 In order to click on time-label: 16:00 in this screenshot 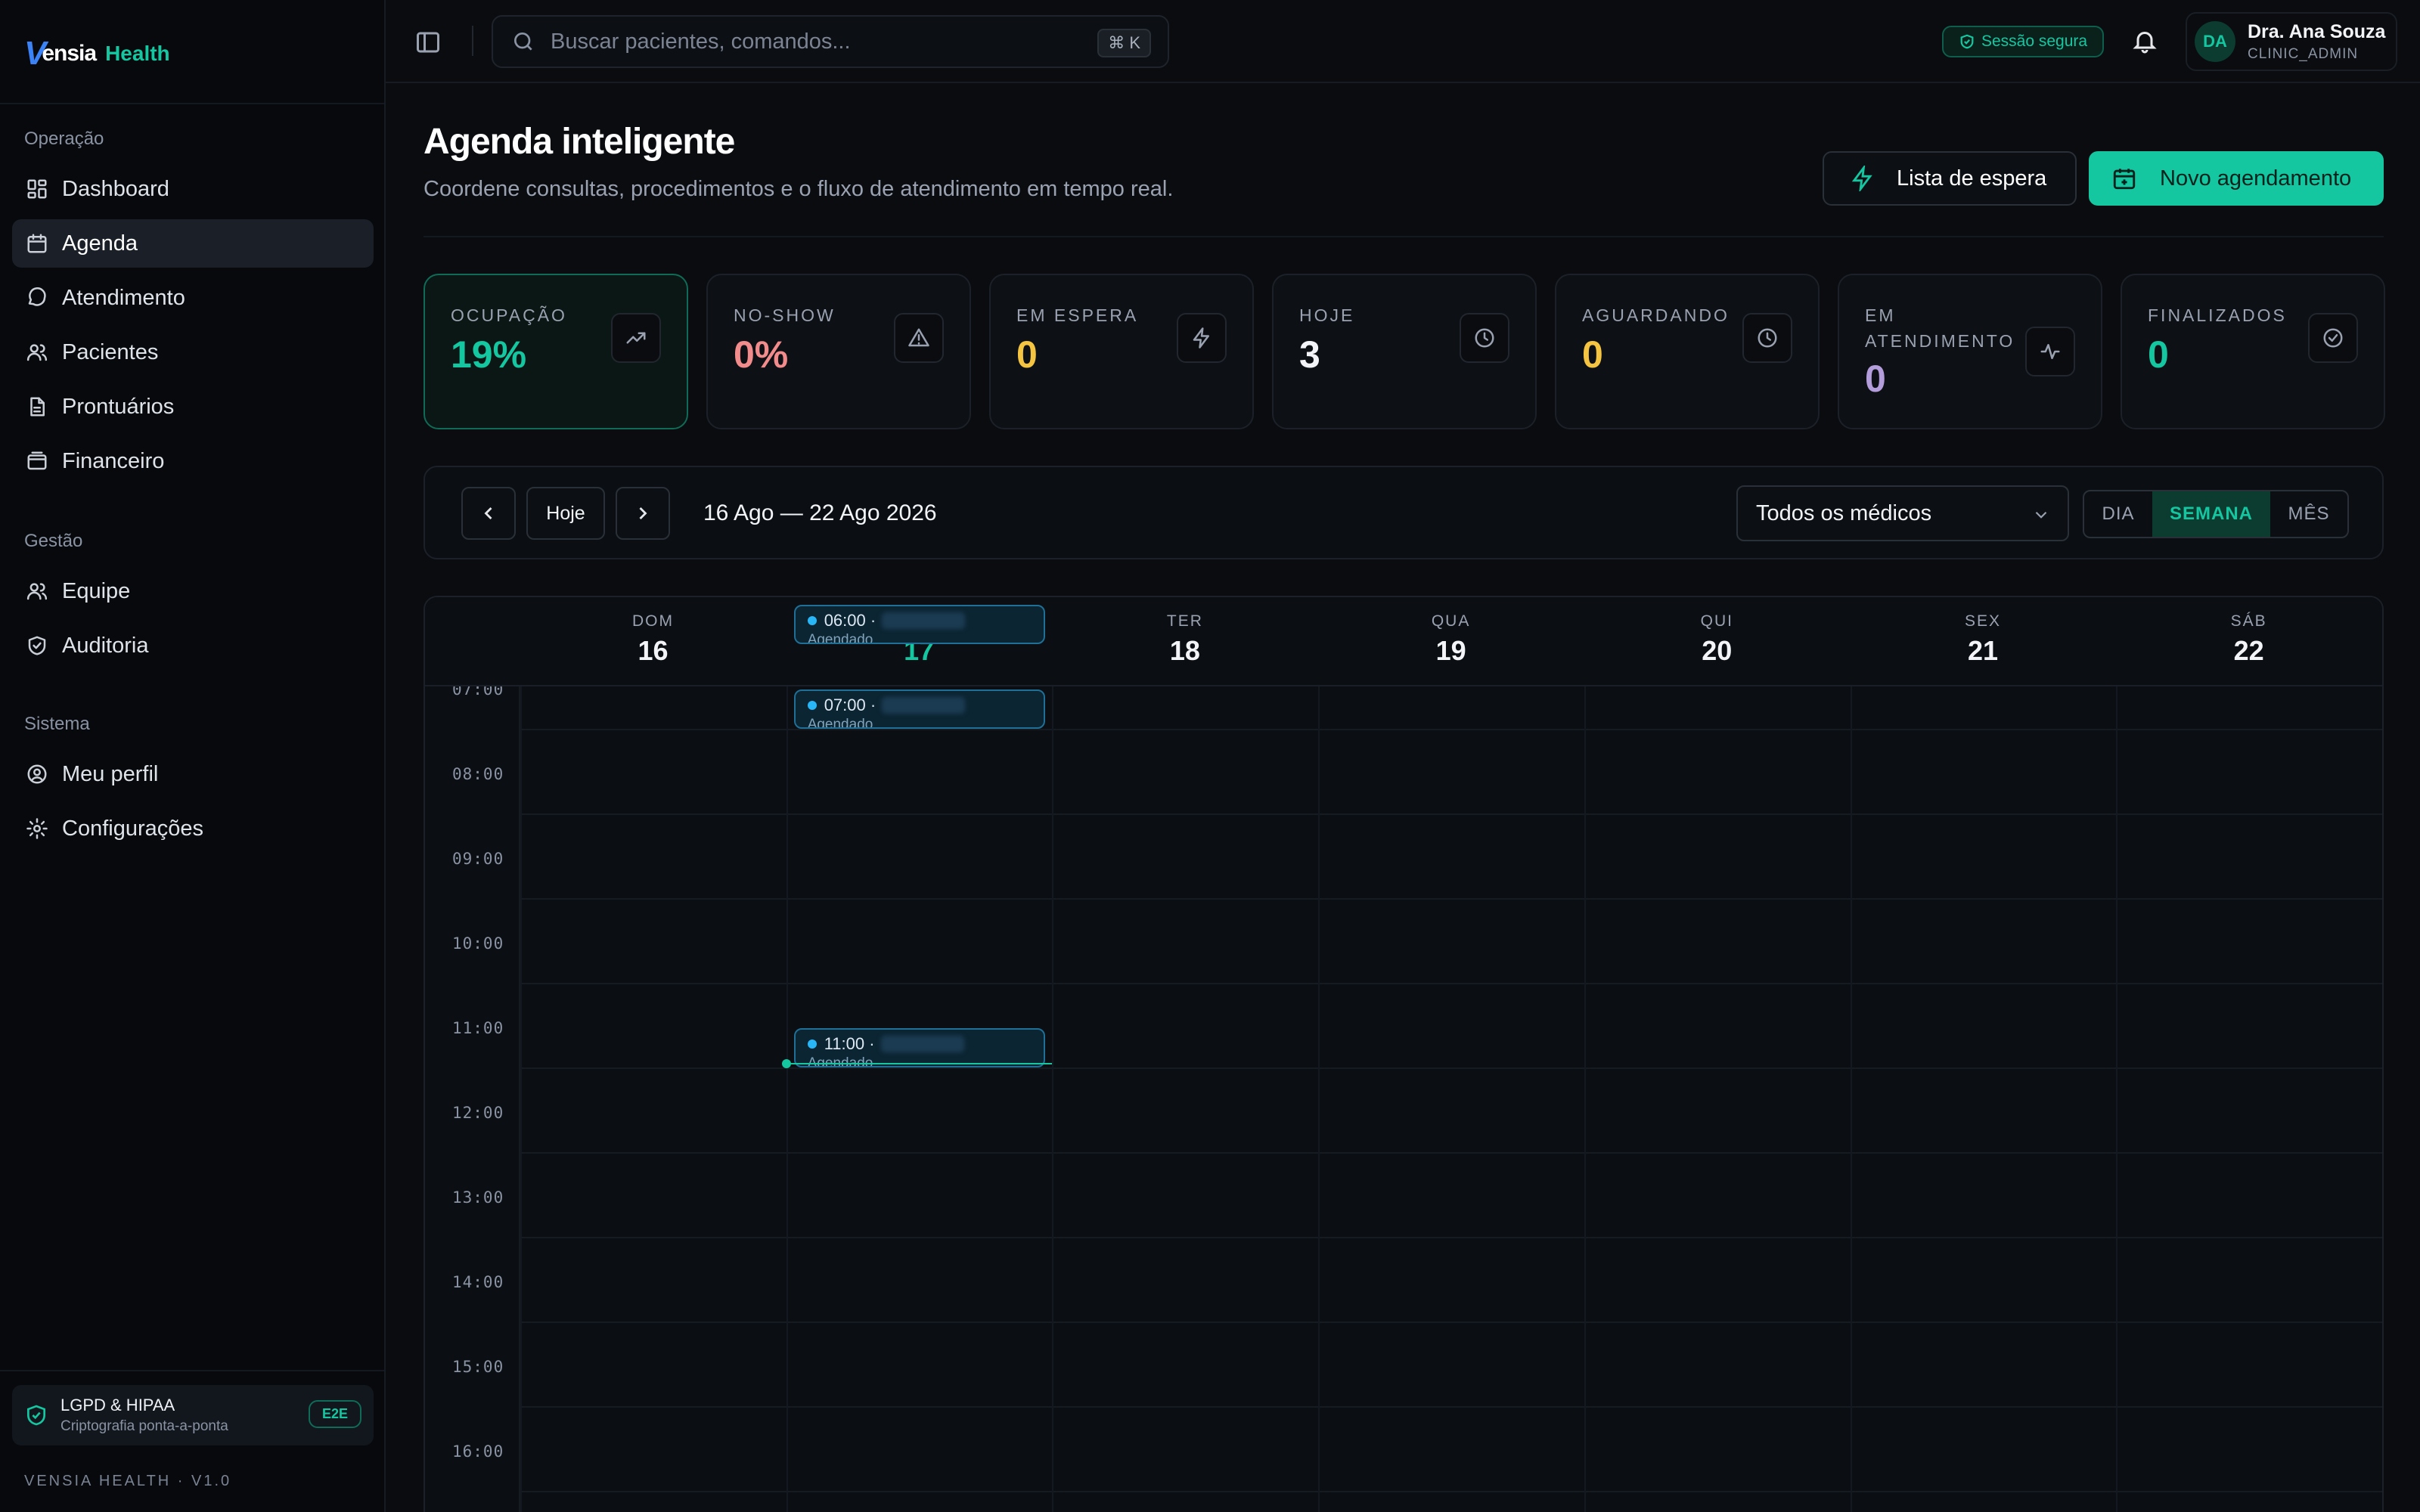, I will do `click(478, 1452)`.